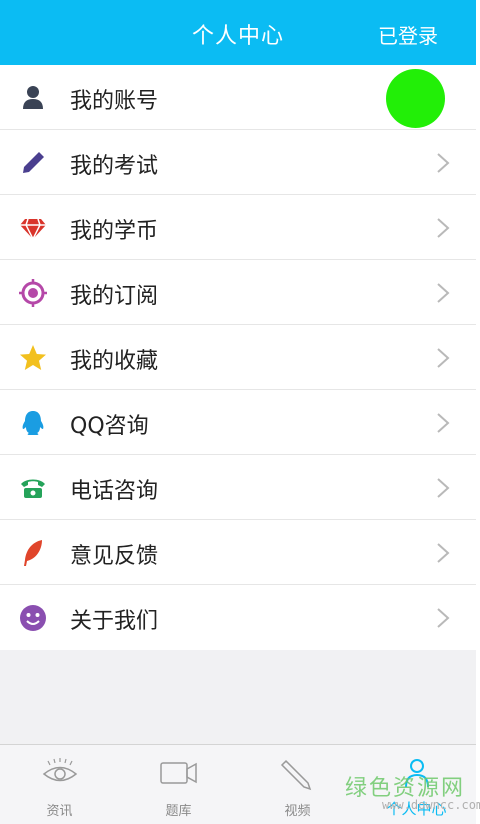 This screenshot has width=480, height=824. What do you see at coordinates (238, 487) in the screenshot?
I see `menu-item-phone: 电话咨询` at bounding box center [238, 487].